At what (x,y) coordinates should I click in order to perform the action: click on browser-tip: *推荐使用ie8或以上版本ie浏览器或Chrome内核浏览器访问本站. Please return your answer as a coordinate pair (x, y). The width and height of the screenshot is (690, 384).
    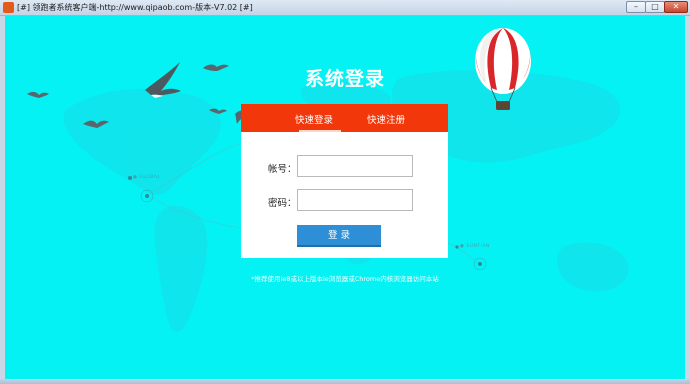
    Looking at the image, I should click on (345, 279).